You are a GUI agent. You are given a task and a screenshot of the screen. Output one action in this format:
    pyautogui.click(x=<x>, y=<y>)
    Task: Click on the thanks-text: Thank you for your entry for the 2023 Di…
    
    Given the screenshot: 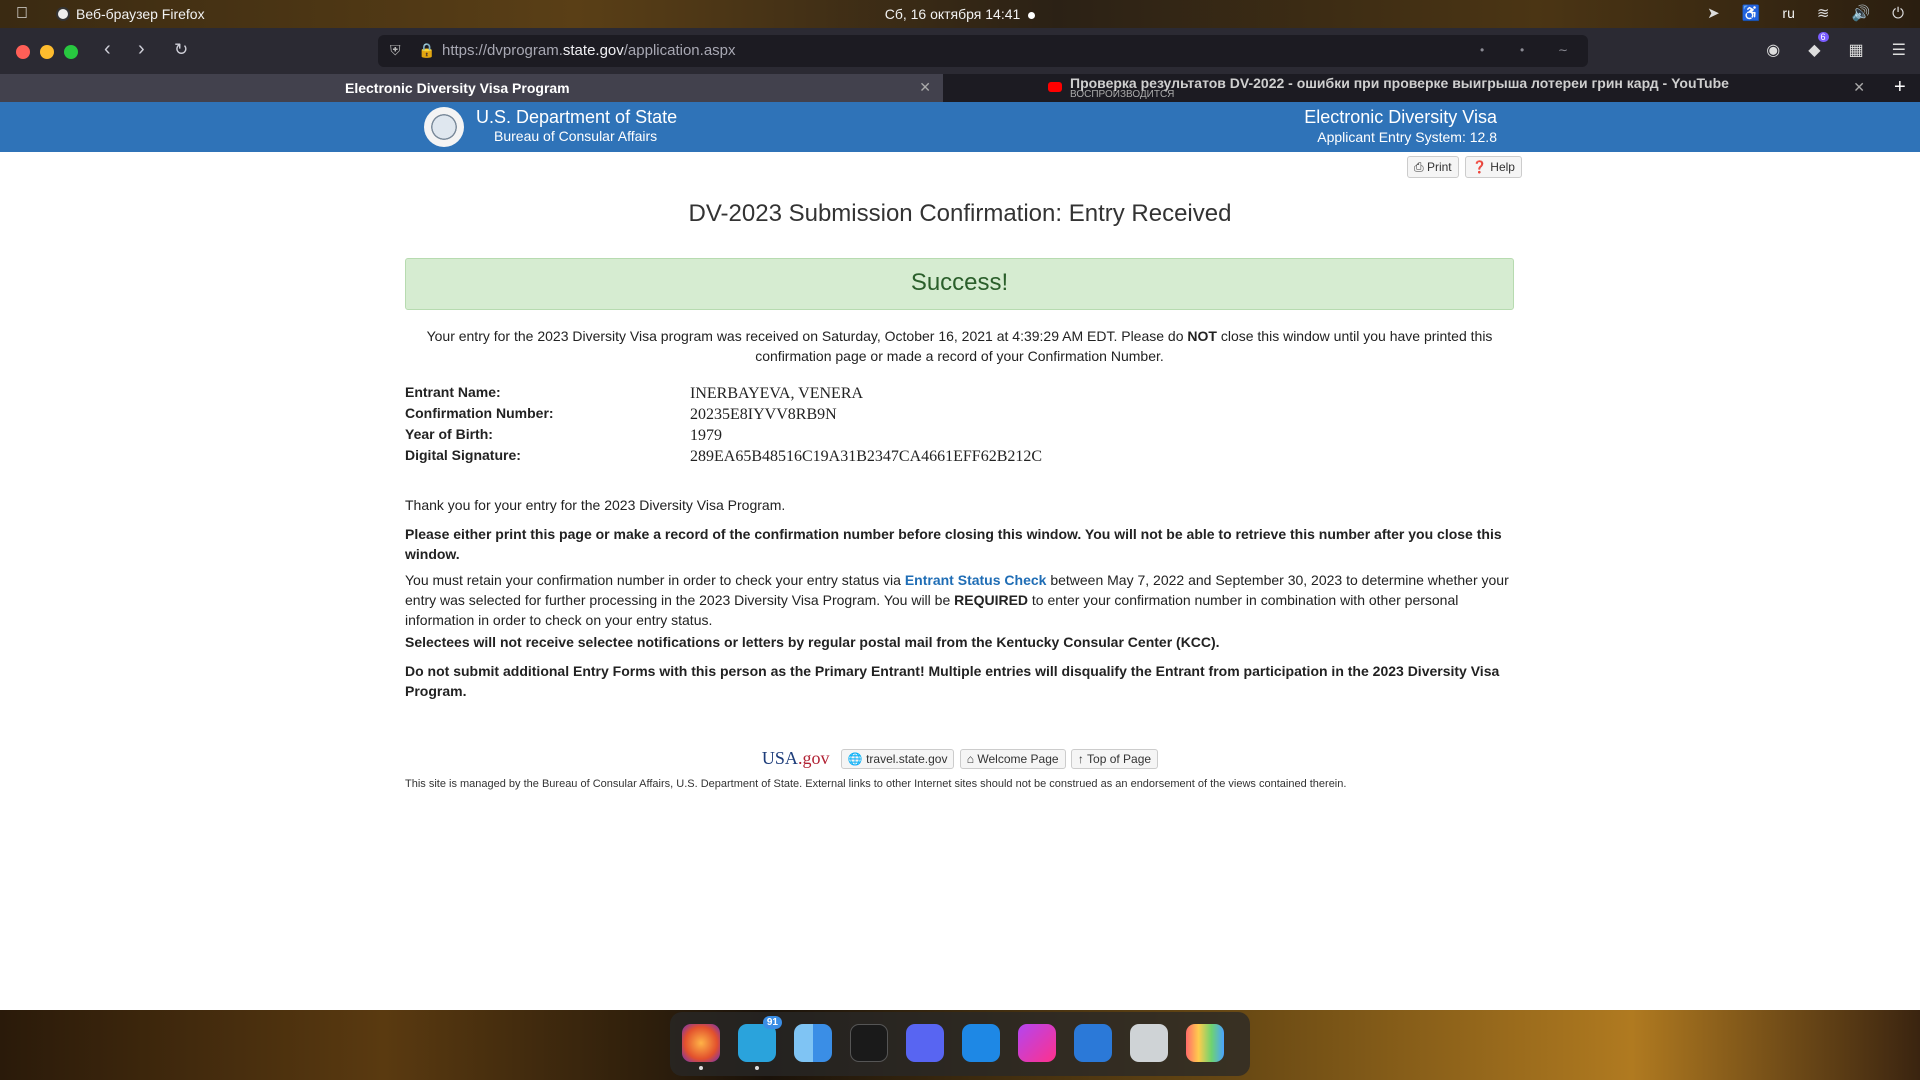 What is the action you would take?
    pyautogui.click(x=595, y=505)
    